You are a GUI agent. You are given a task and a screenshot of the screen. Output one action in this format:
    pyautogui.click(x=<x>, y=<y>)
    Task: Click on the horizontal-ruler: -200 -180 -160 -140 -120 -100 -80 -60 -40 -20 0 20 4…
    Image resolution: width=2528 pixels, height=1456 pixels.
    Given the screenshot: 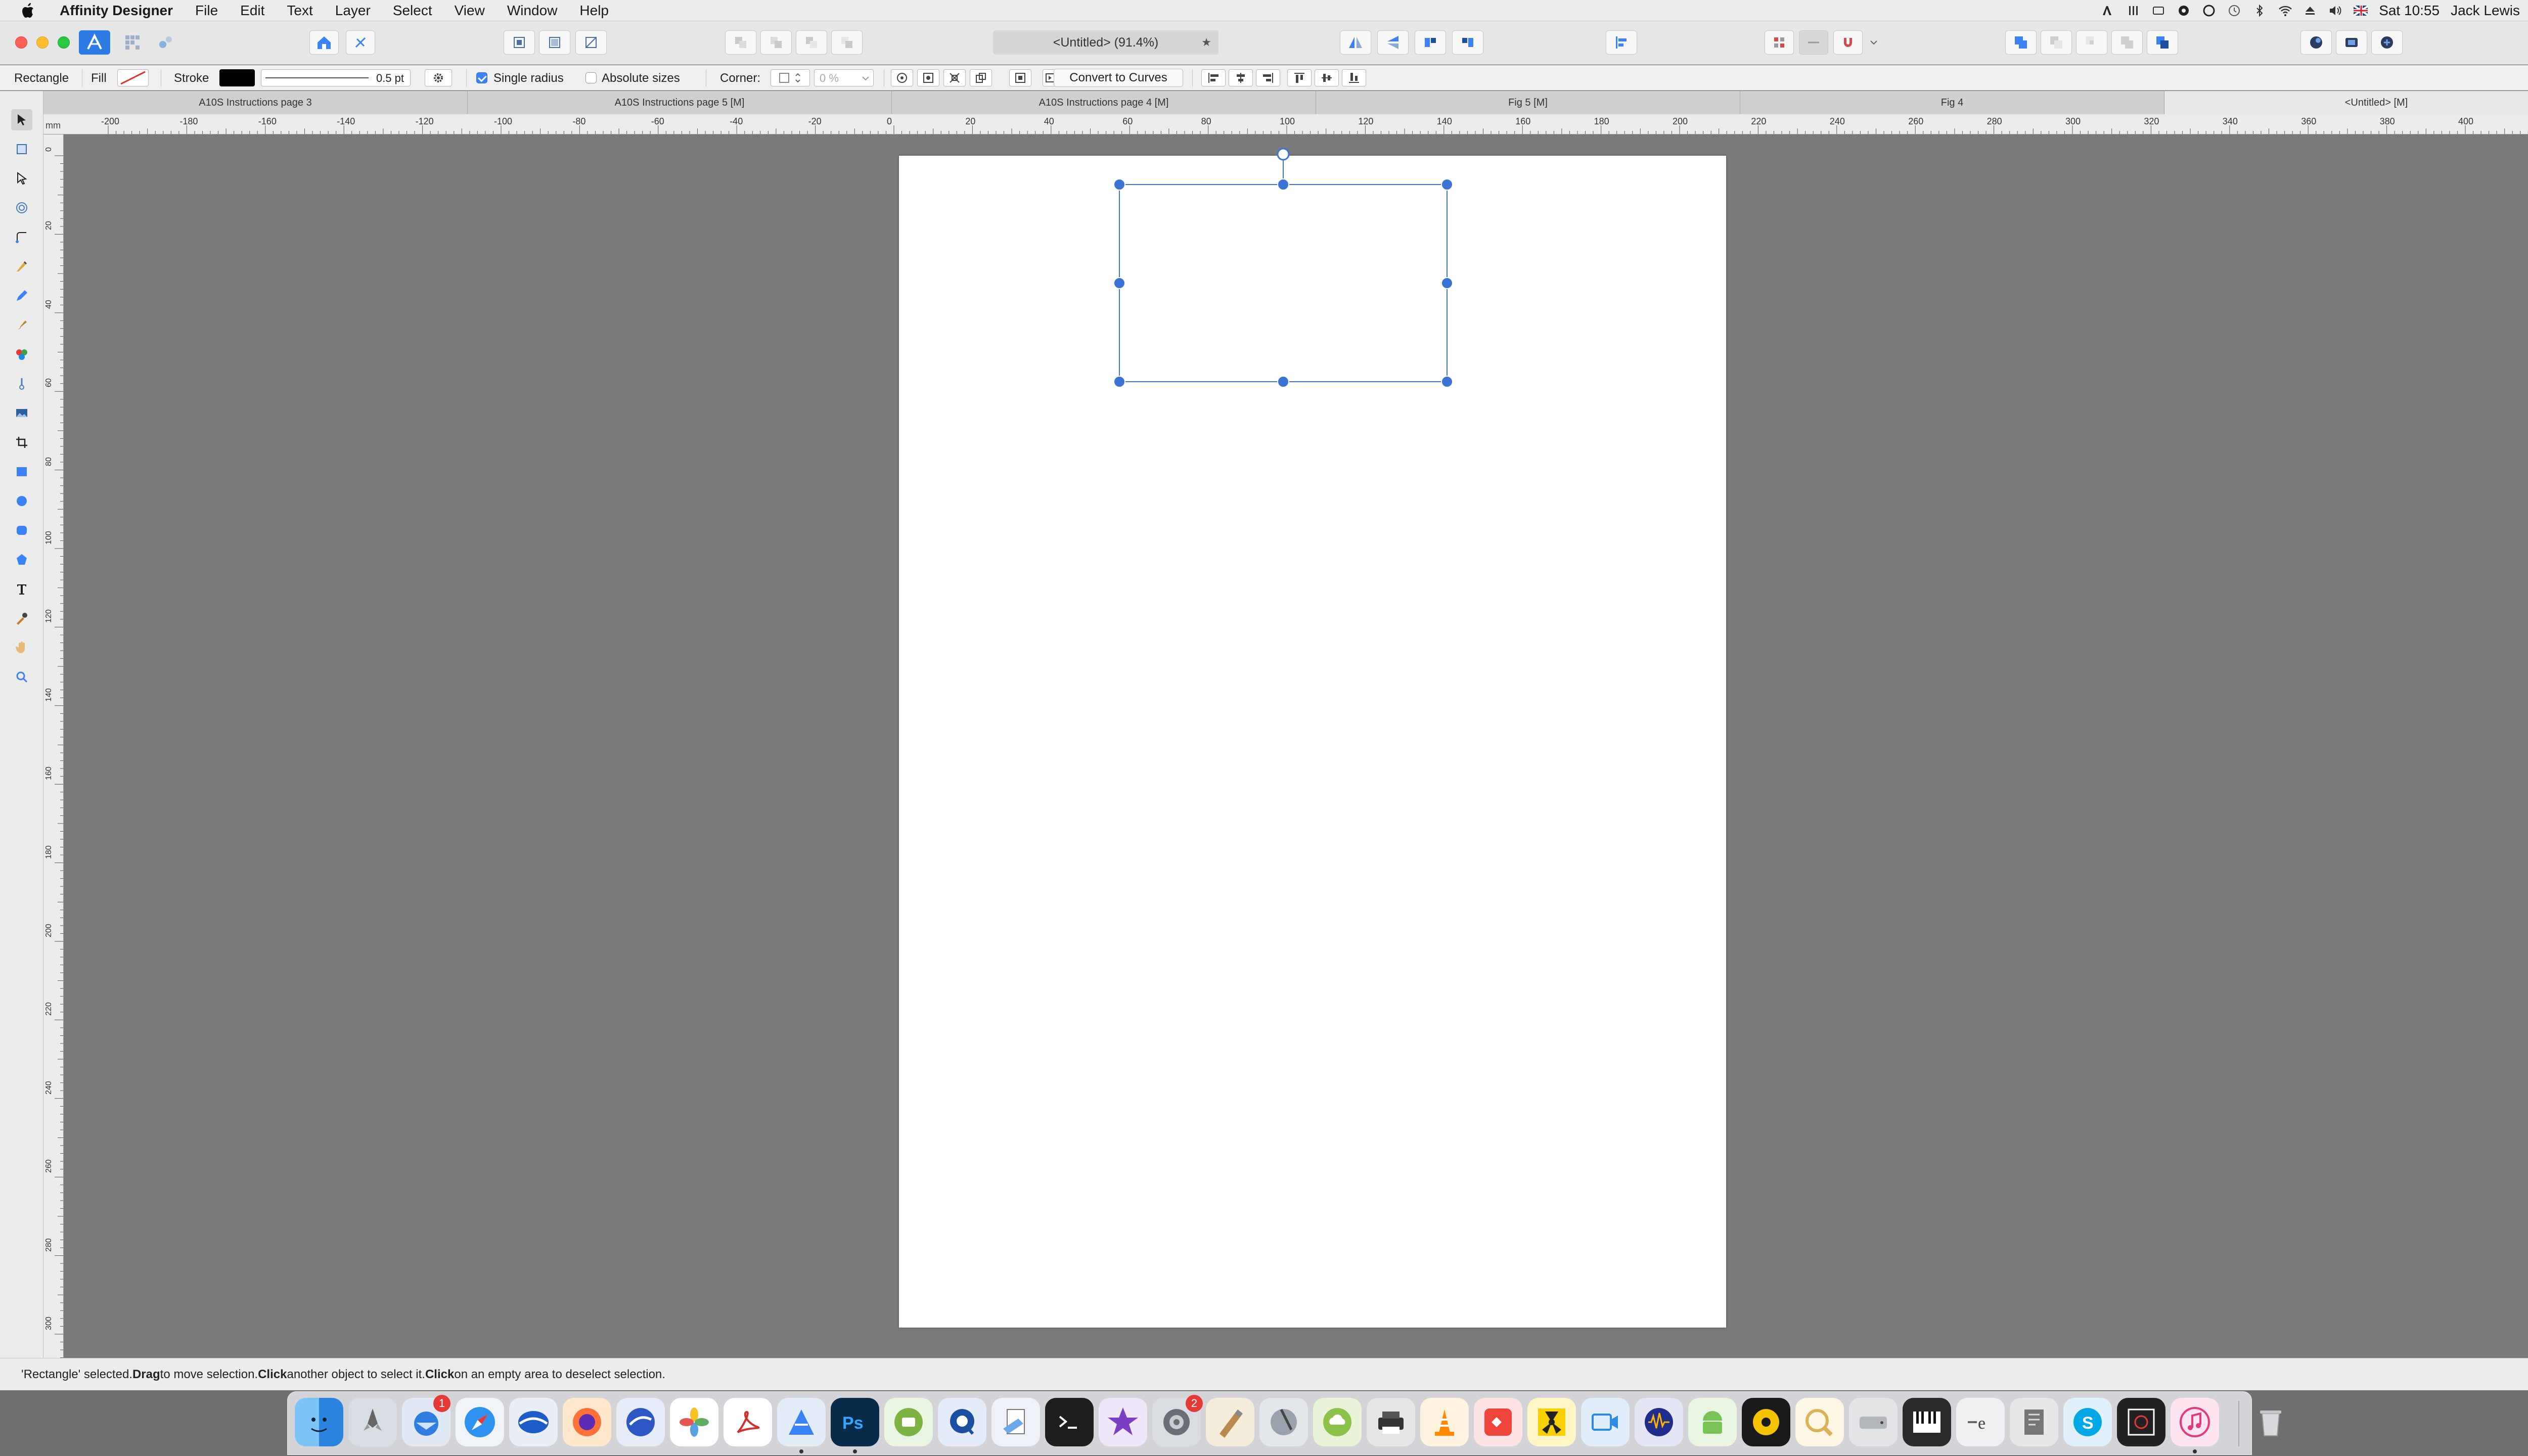 What is the action you would take?
    pyautogui.click(x=1286, y=124)
    